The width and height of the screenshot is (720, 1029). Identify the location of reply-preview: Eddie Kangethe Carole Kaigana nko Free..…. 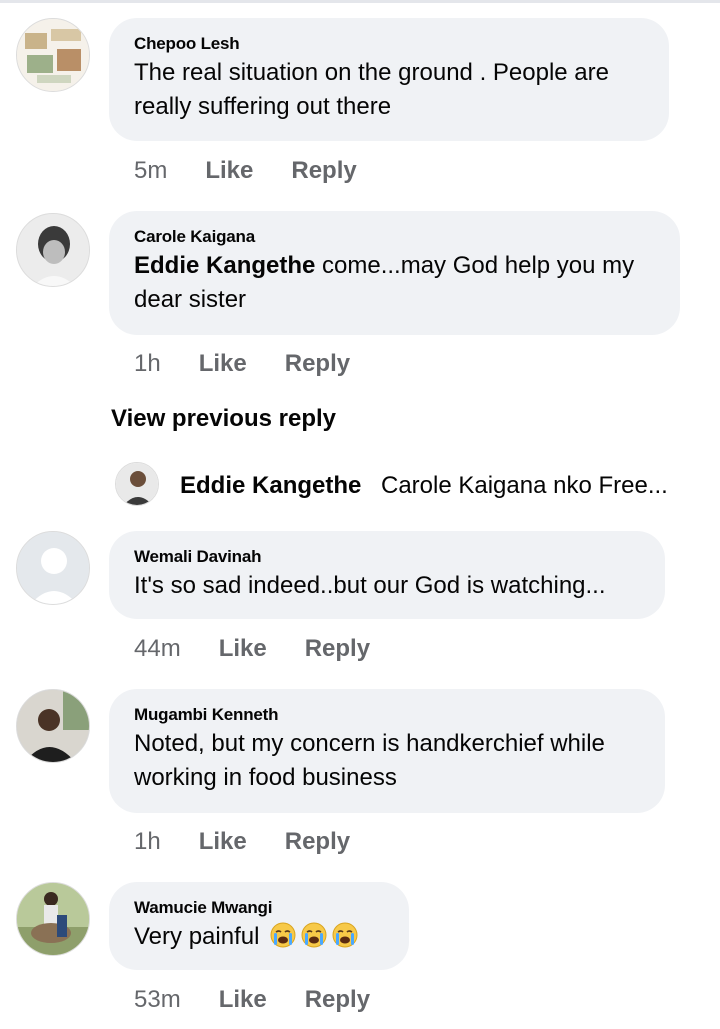
(415, 483).